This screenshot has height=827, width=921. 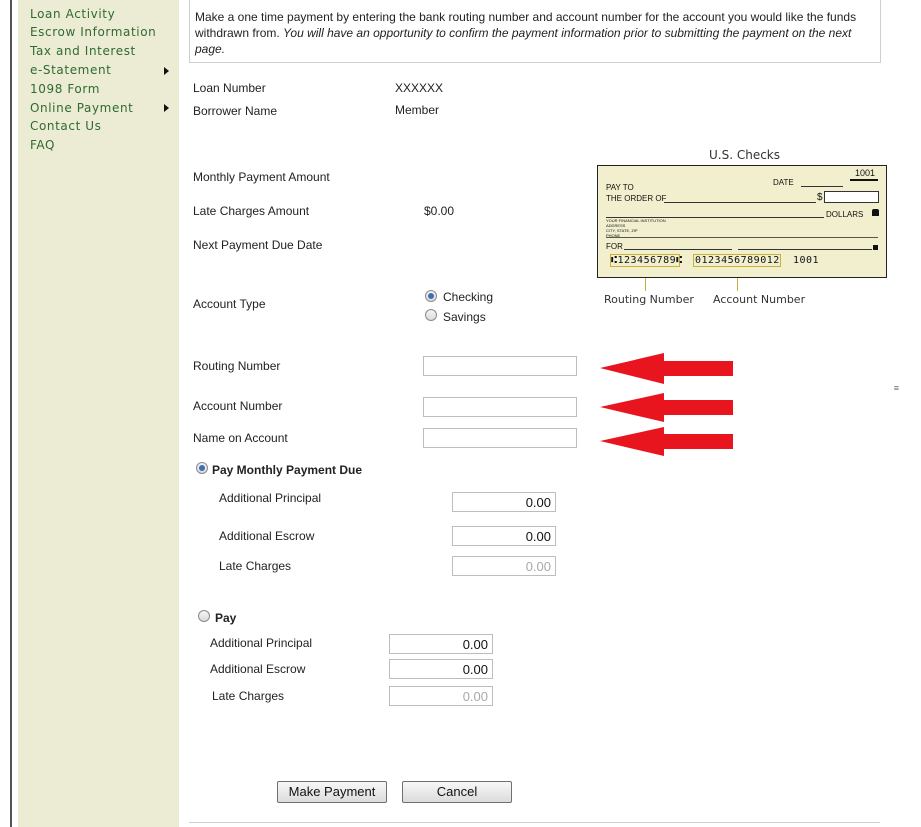 What do you see at coordinates (238, 406) in the screenshot?
I see `account-number-label: Account Number` at bounding box center [238, 406].